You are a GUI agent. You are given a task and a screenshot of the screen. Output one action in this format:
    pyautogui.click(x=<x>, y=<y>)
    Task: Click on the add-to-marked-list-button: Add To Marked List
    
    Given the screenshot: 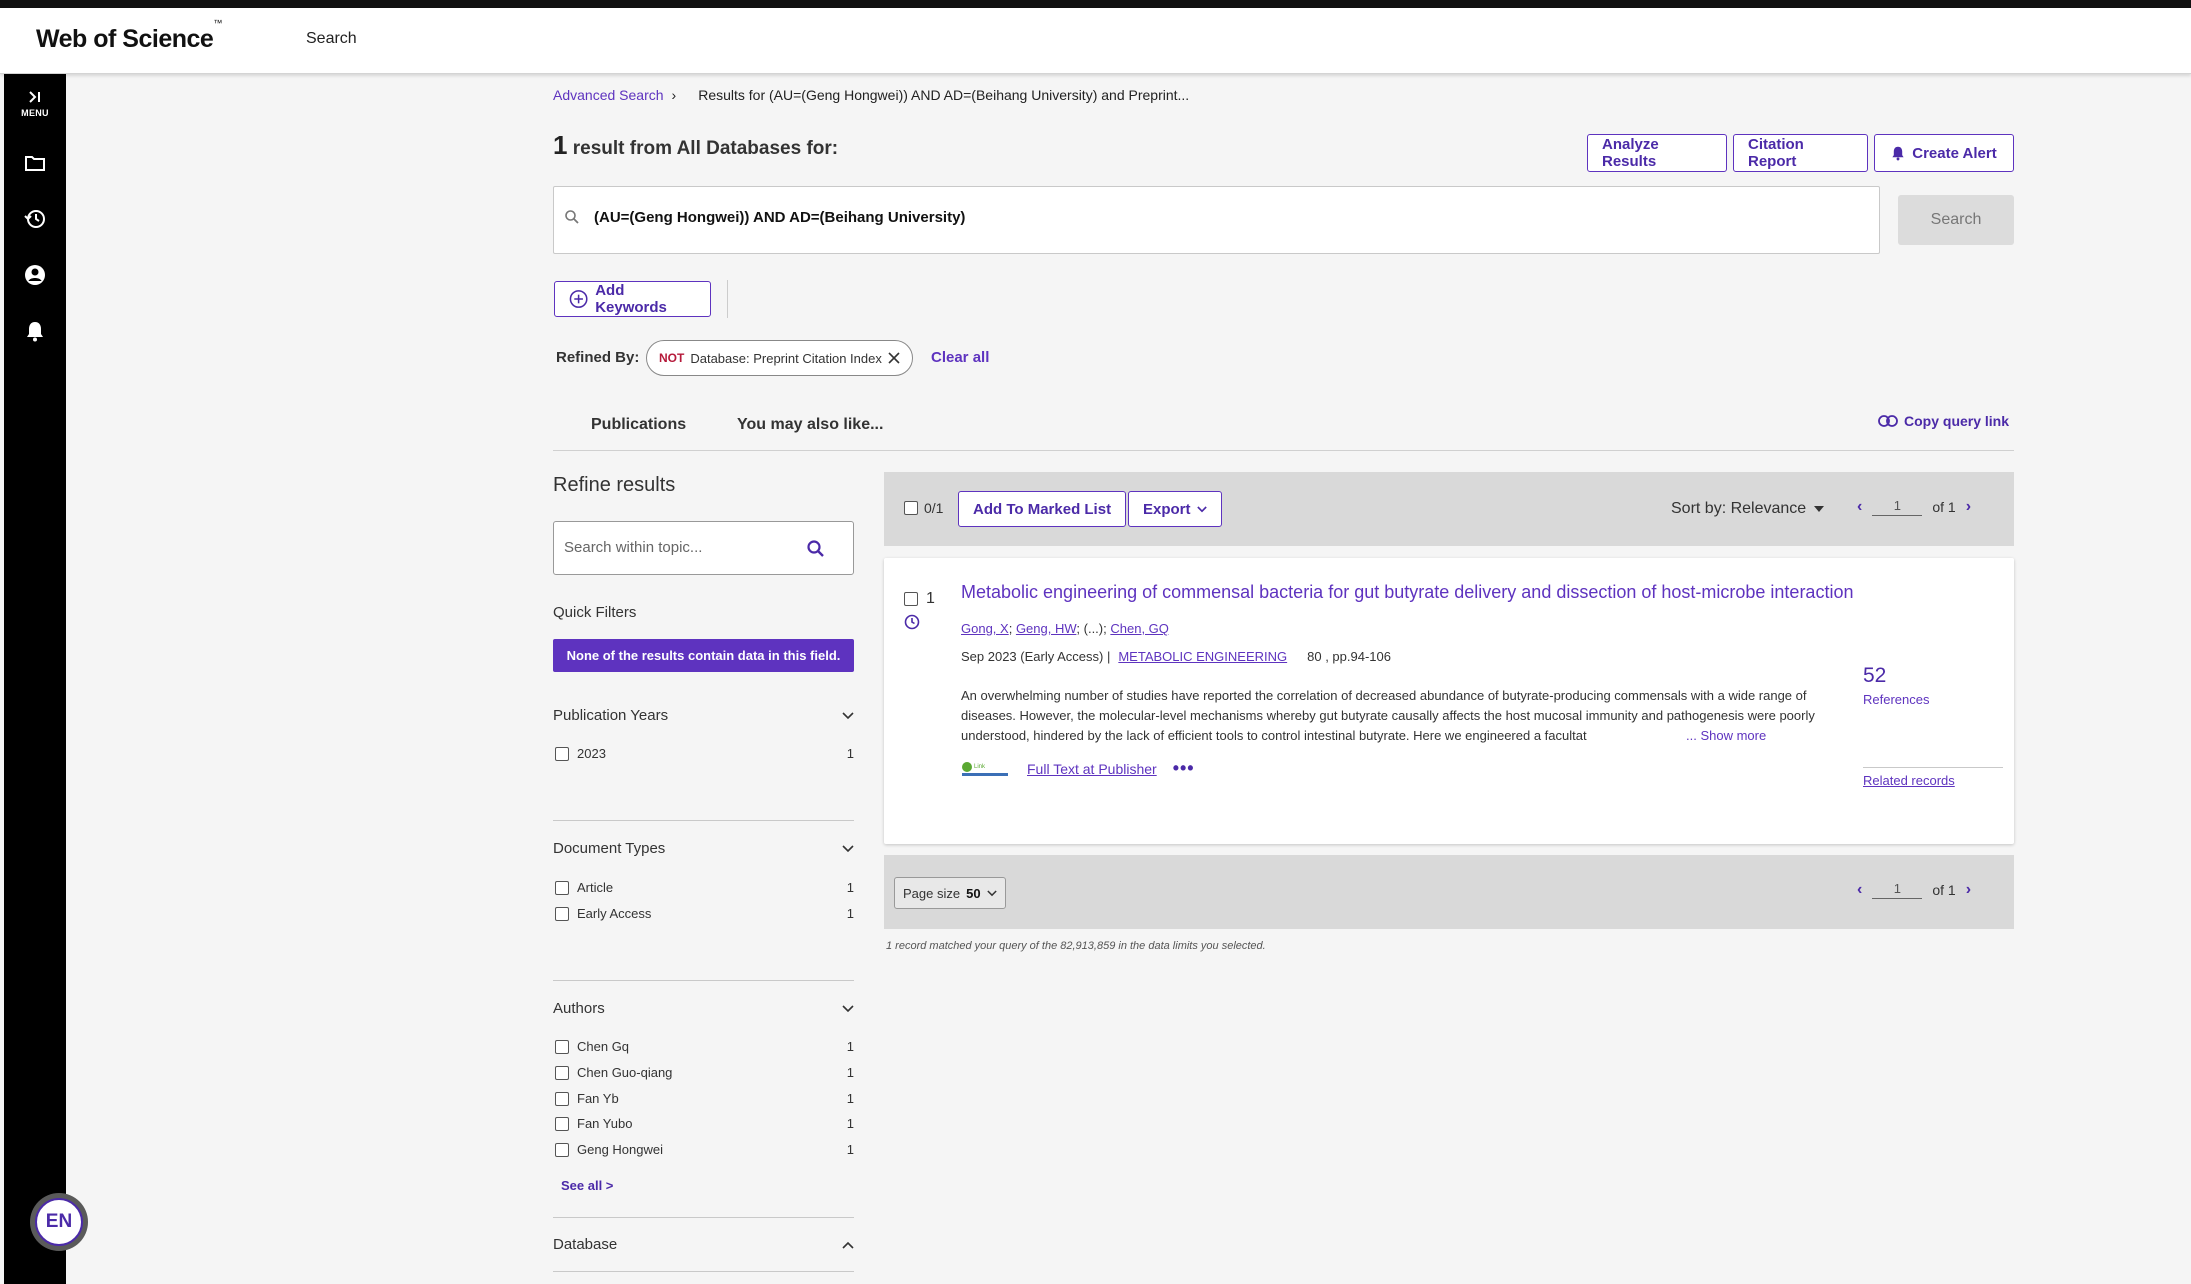 What is the action you would take?
    pyautogui.click(x=1042, y=509)
    